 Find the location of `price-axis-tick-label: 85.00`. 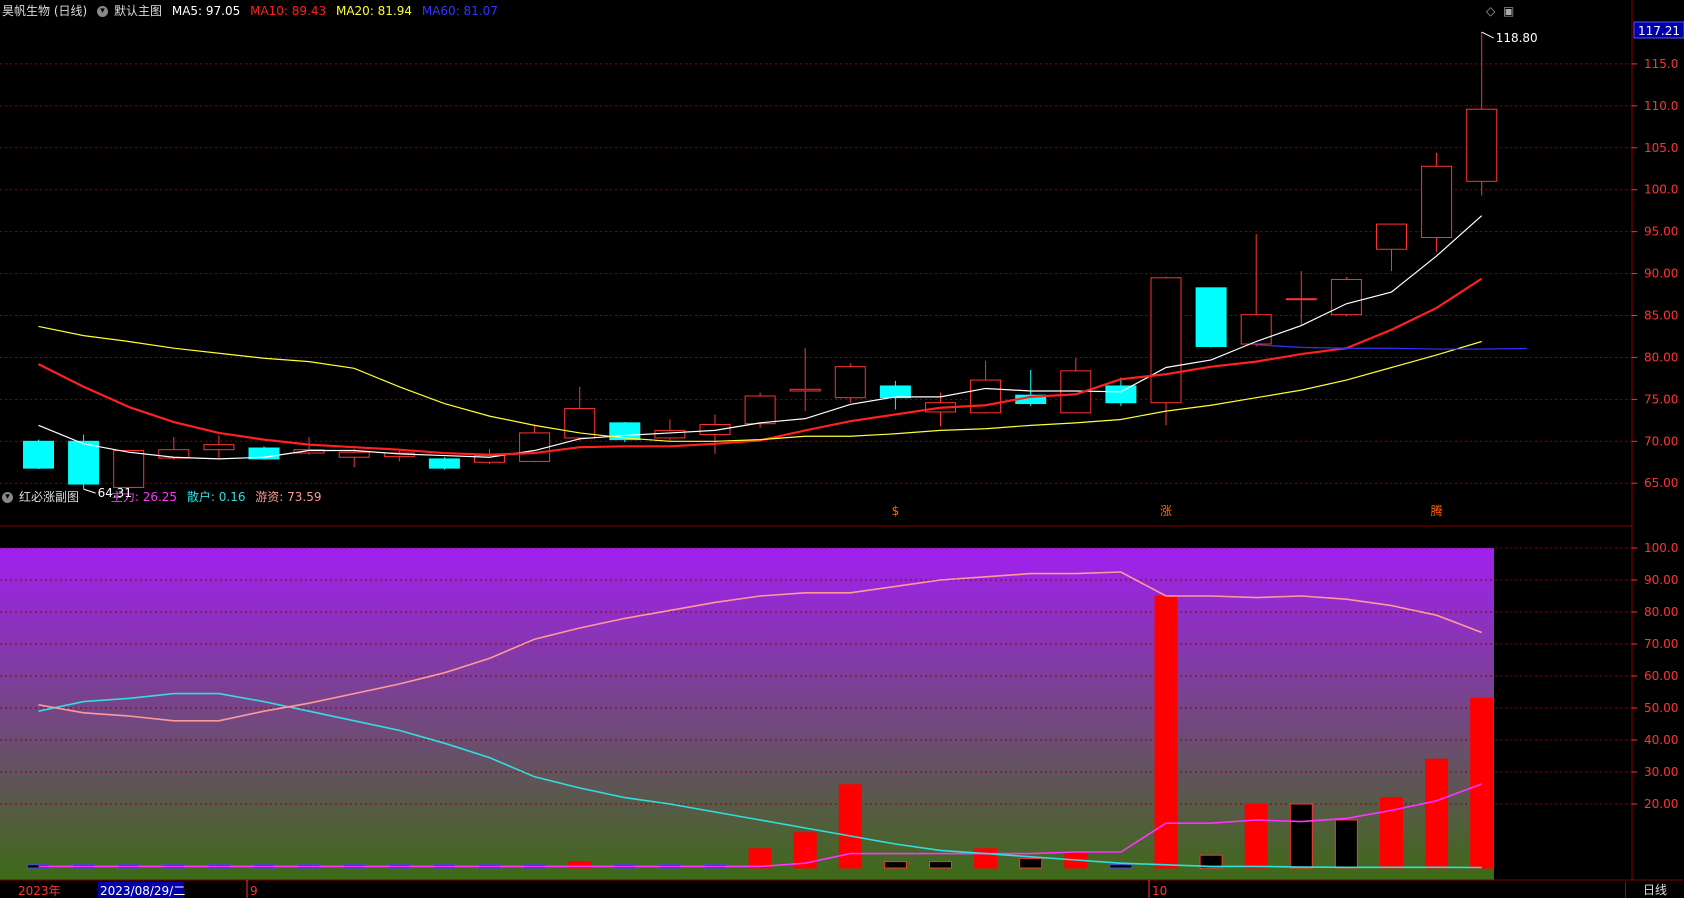

price-axis-tick-label: 85.00 is located at coordinates (1661, 316).